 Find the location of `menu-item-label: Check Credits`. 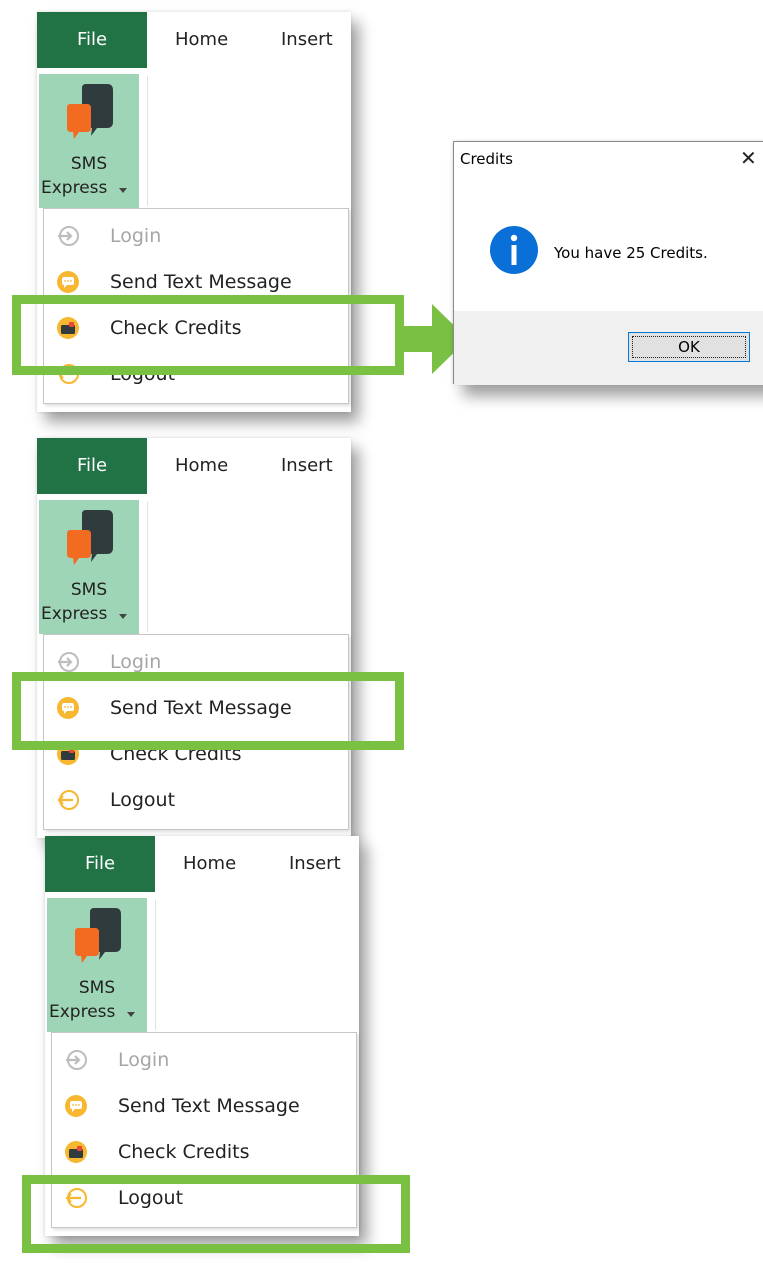

menu-item-label: Check Credits is located at coordinates (184, 1152).